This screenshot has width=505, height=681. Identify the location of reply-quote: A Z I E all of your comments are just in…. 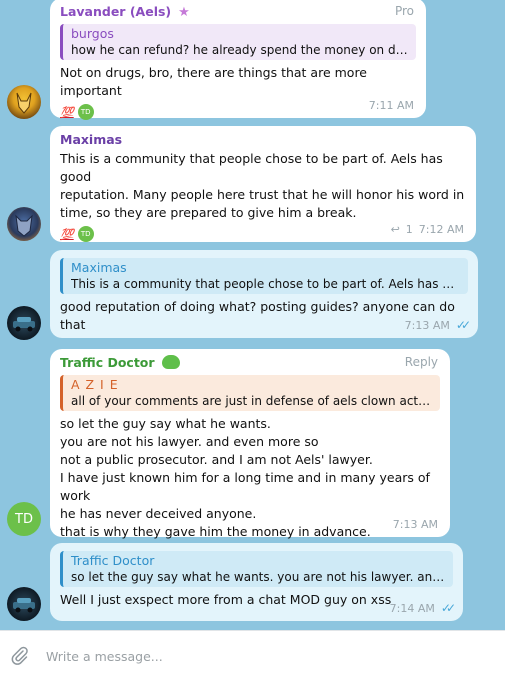
(250, 393).